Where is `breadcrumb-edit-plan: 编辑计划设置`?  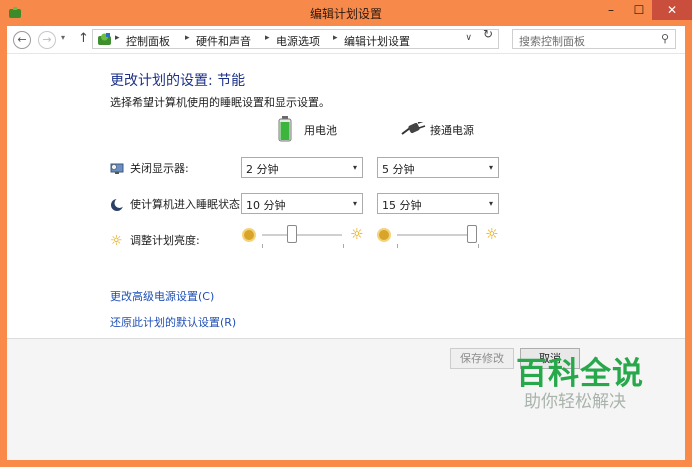 breadcrumb-edit-plan: 编辑计划设置 is located at coordinates (377, 41).